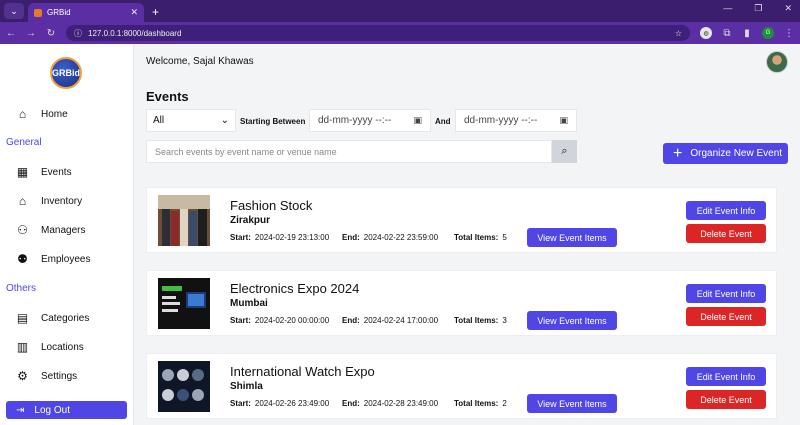 The height and width of the screenshot is (425, 800). I want to click on sidebar-item-label: Locations, so click(62, 347).